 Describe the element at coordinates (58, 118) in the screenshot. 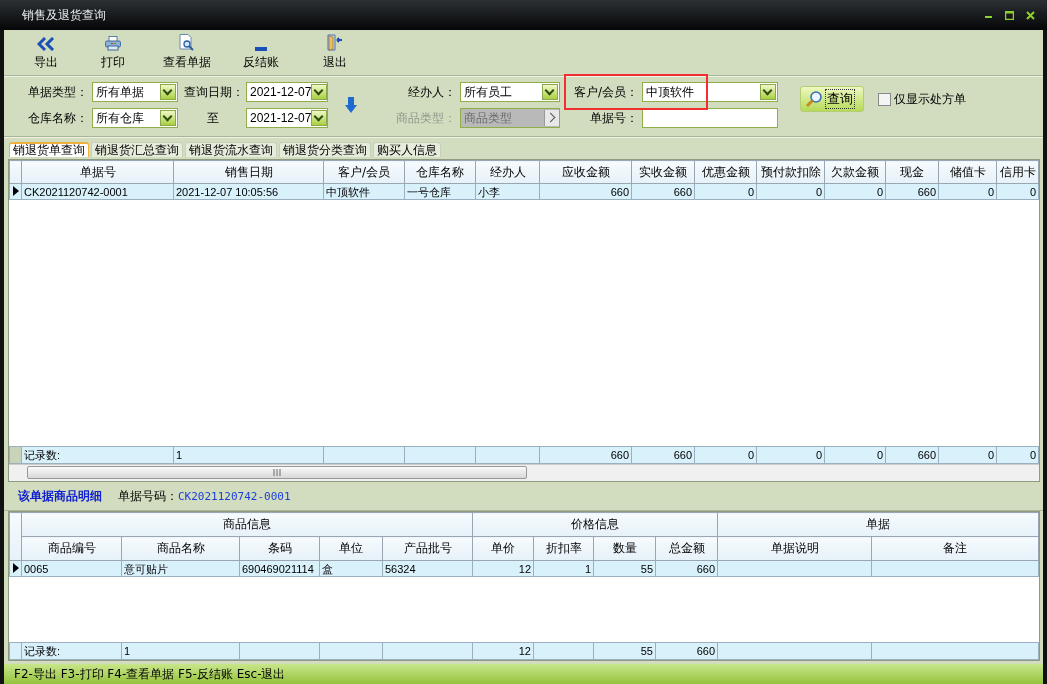

I see `field-label: 仓库名称：` at that location.